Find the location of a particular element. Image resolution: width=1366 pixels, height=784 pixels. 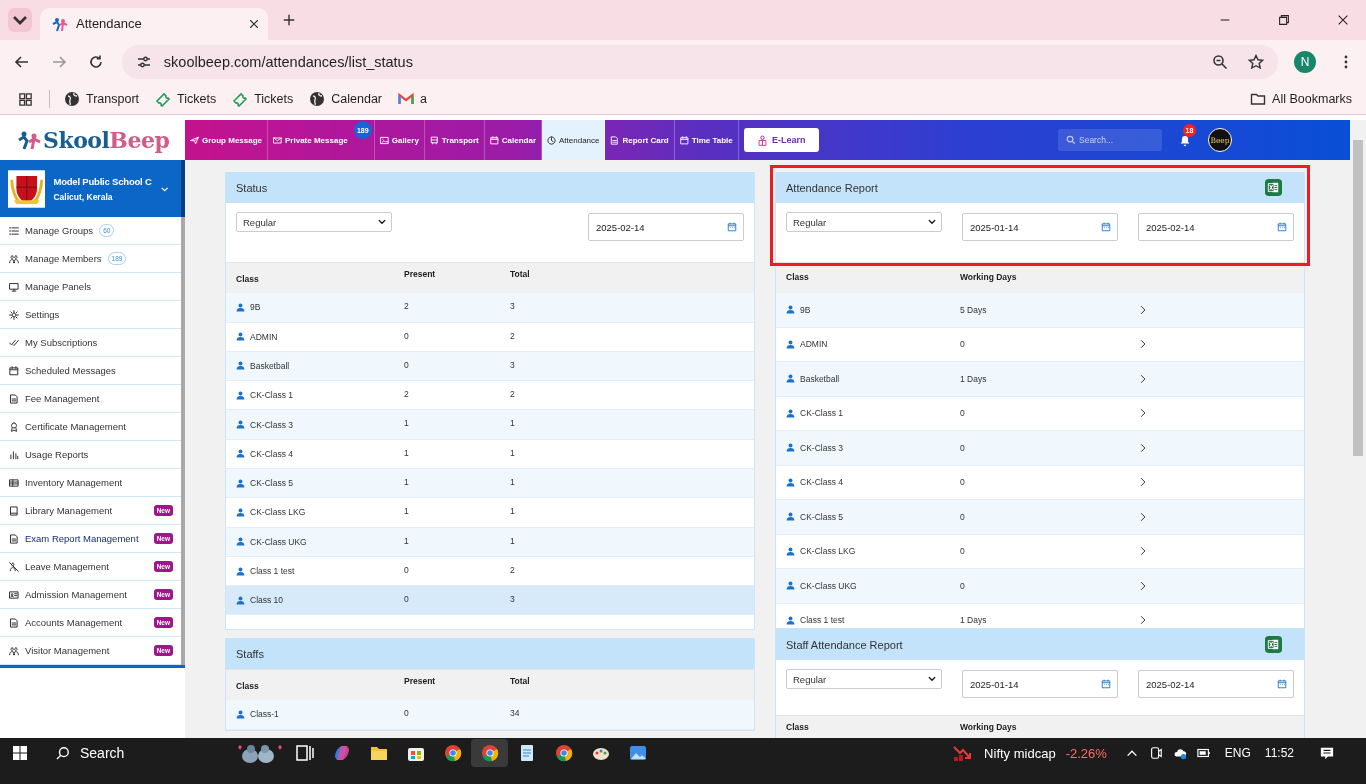

table-cell-text: 3 is located at coordinates (513, 600).